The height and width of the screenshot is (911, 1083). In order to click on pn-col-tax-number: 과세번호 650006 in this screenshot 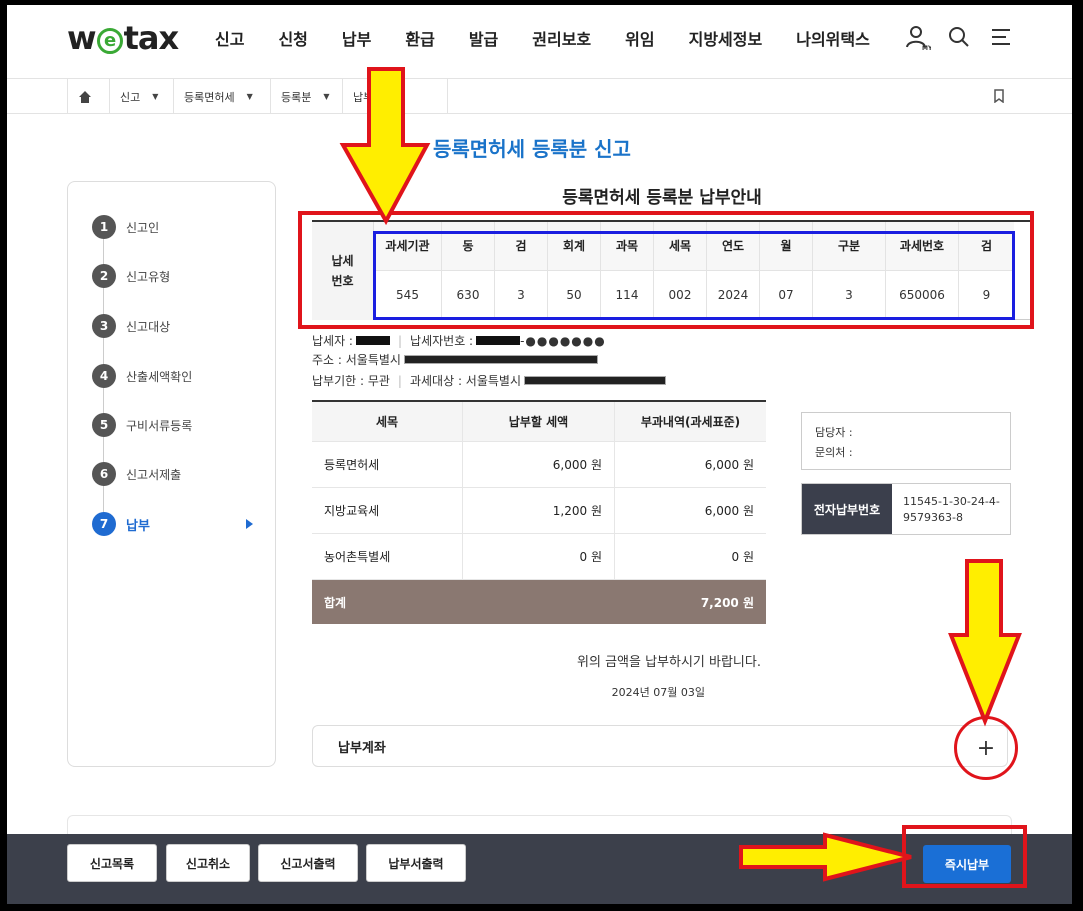, I will do `click(922, 271)`.